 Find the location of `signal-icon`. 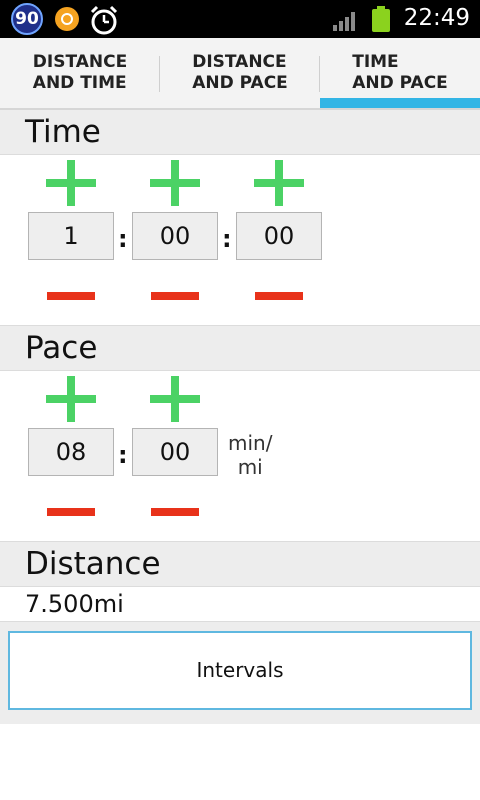

signal-icon is located at coordinates (344, 21).